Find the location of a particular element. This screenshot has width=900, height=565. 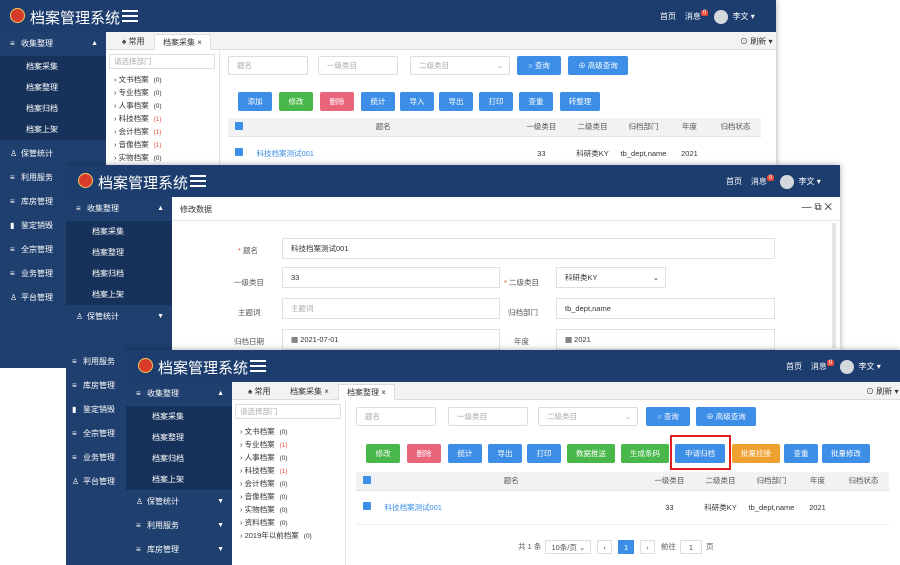

dialog-scrollbar is located at coordinates (834, 285).